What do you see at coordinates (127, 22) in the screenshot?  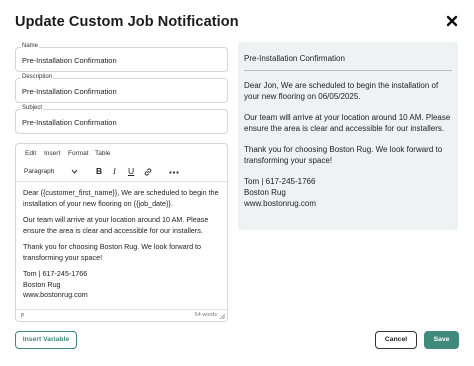 I see `dialog-title: Update Custom Job Notification` at bounding box center [127, 22].